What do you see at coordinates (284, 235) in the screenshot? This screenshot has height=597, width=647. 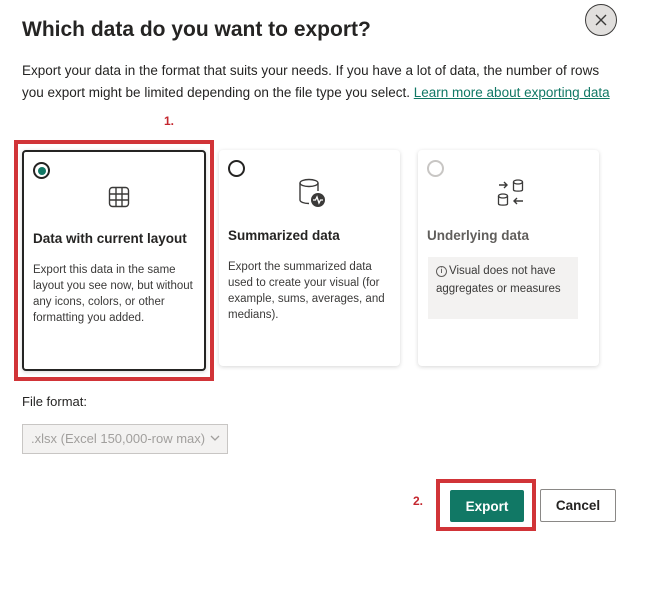 I see `option-title: Summarized data` at bounding box center [284, 235].